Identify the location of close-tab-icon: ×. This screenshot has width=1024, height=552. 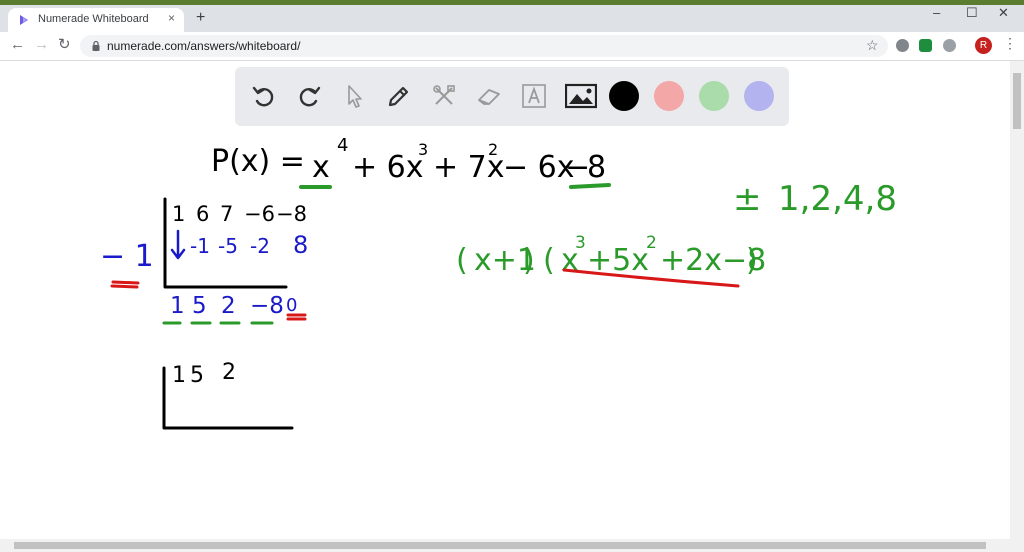
(171, 18).